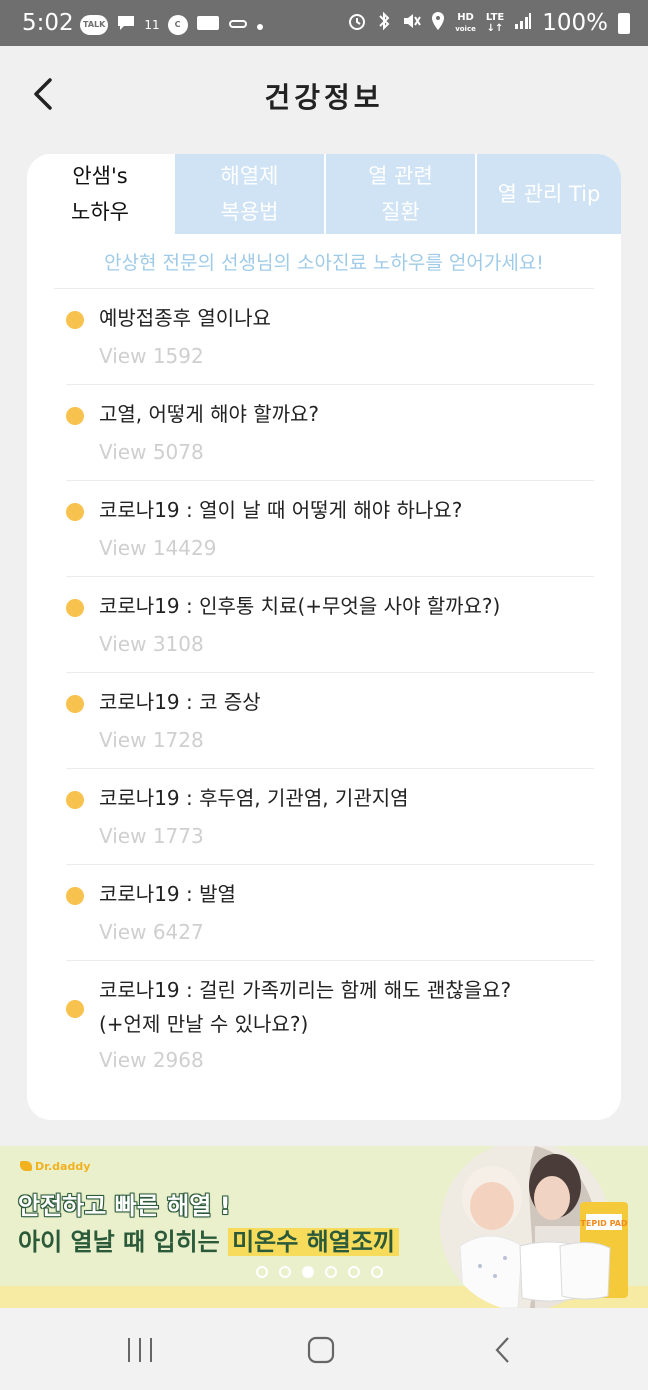 Image resolution: width=648 pixels, height=1390 pixels. What do you see at coordinates (324, 721) in the screenshot?
I see `list-item: 코로나19 : 코 증상 View 1728` at bounding box center [324, 721].